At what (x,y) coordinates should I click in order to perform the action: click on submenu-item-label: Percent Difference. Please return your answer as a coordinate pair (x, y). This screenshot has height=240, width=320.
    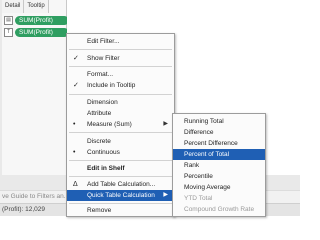
    Looking at the image, I should click on (211, 143).